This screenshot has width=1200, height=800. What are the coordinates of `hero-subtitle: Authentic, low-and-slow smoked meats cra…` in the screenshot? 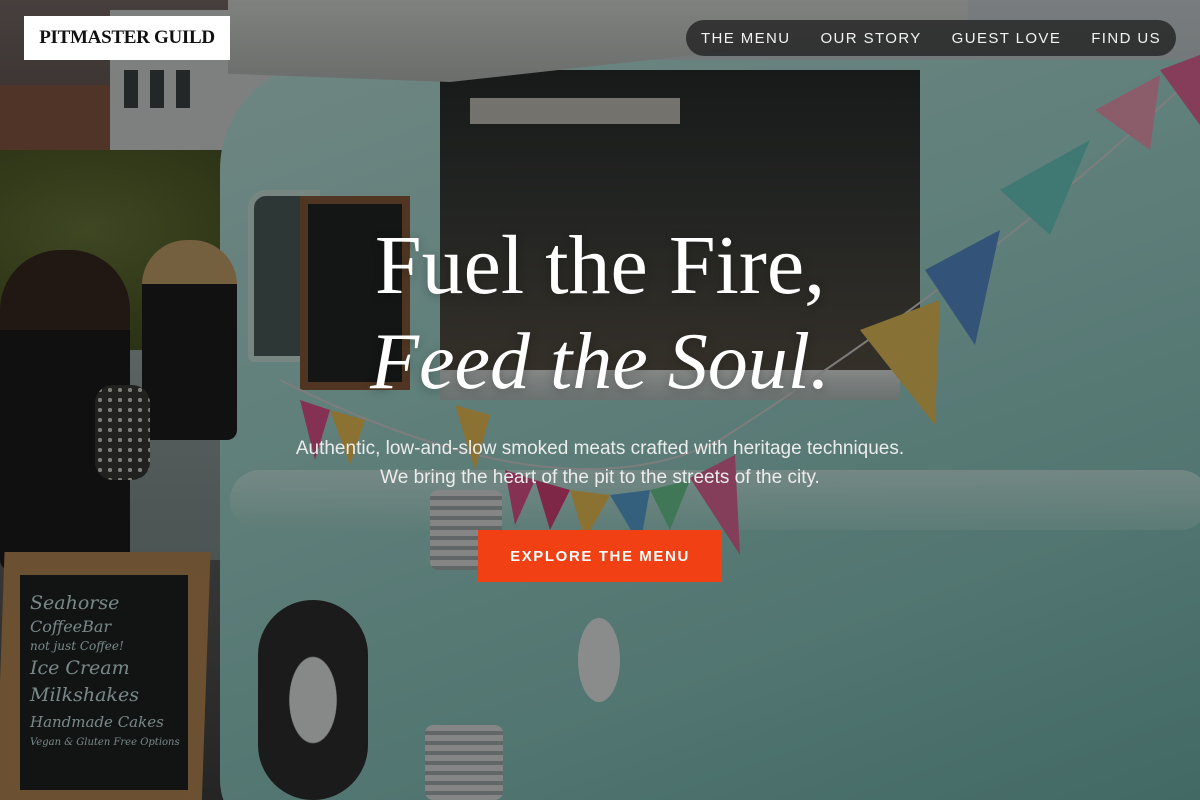 It's located at (600, 463).